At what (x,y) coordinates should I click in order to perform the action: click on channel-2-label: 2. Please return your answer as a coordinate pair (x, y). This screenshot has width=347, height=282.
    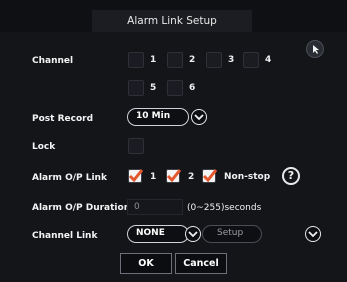
    Looking at the image, I should click on (192, 60).